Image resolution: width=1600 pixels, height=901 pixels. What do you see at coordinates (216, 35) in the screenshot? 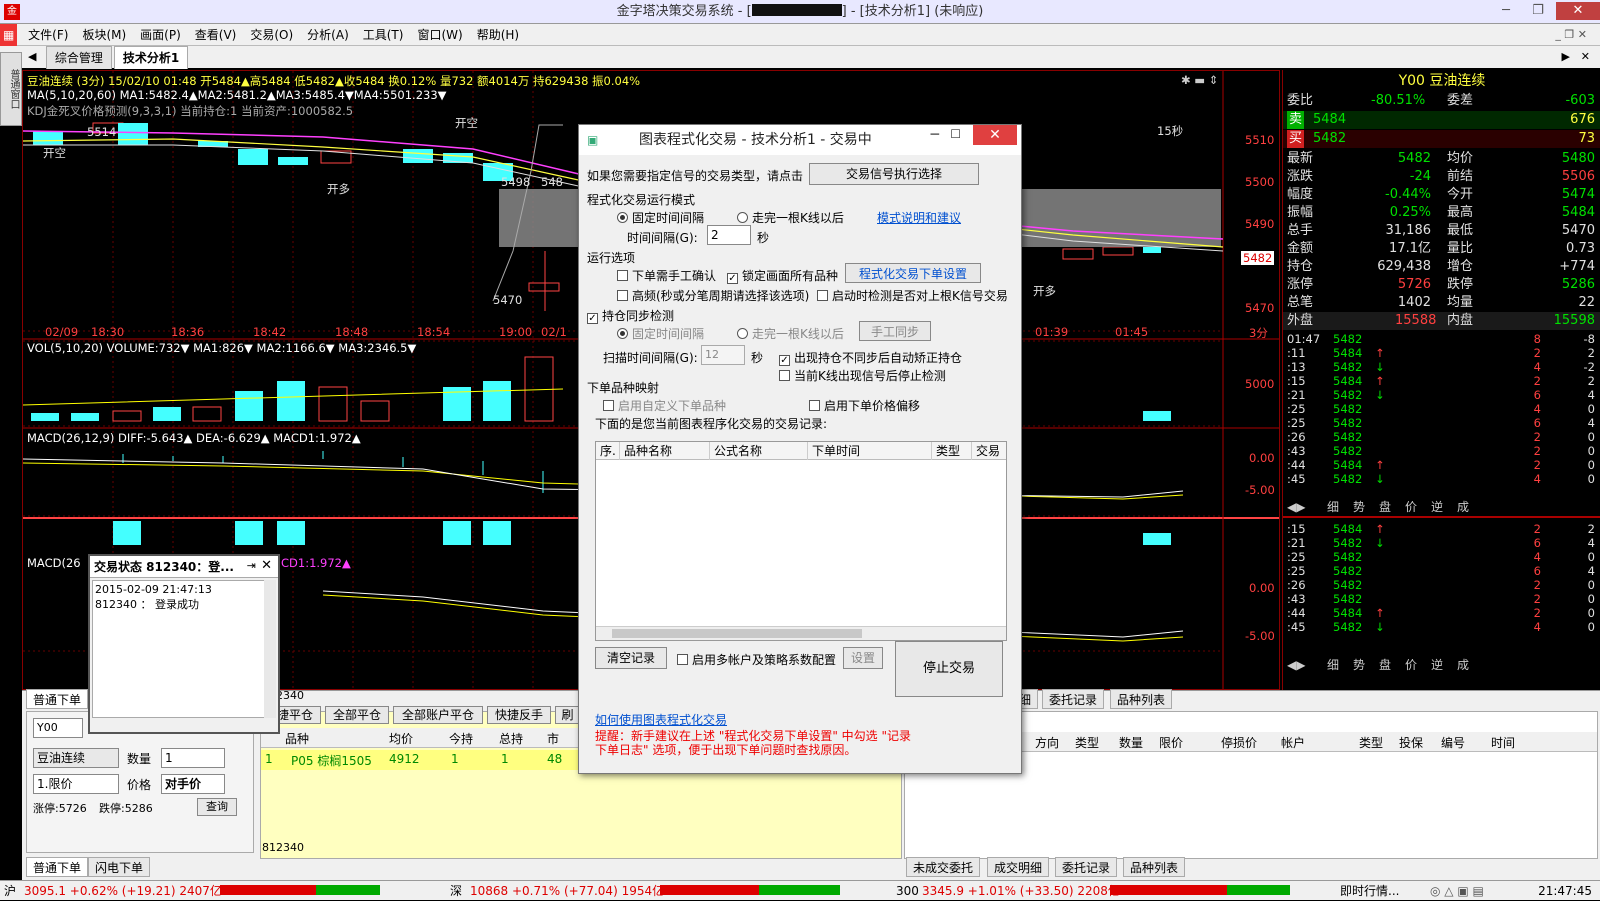
I see `menu-view: 查看(V)` at bounding box center [216, 35].